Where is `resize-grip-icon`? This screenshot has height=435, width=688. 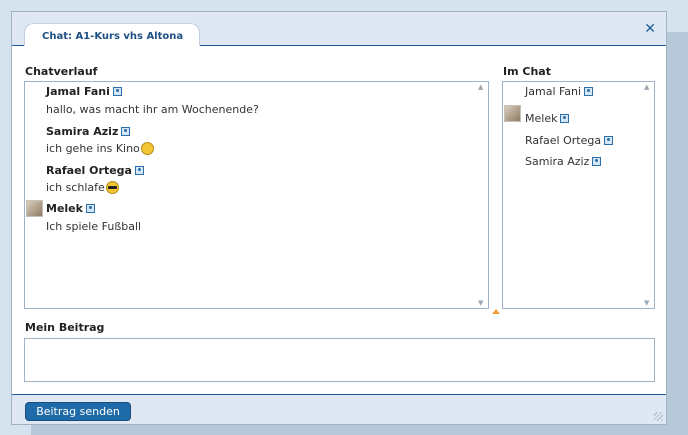
resize-grip-icon is located at coordinates (658, 416).